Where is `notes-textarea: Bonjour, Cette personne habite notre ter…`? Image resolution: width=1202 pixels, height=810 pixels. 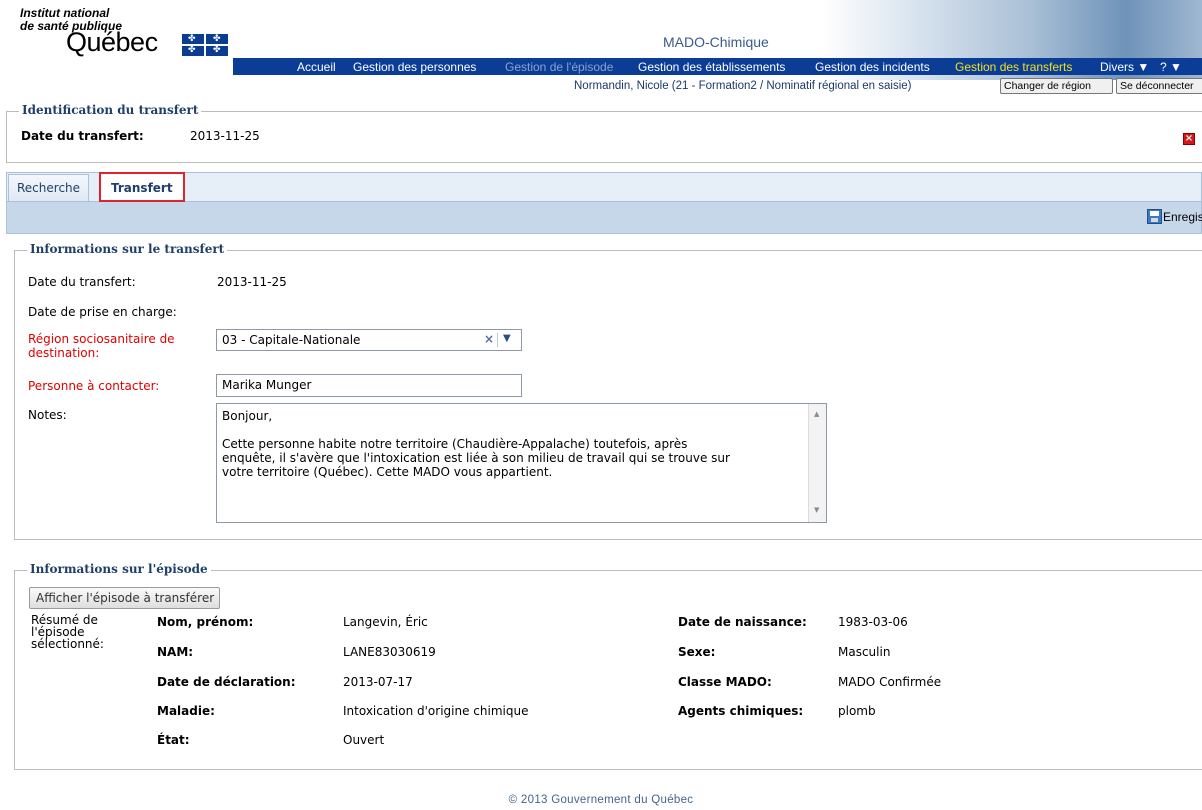 notes-textarea: Bonjour, Cette personne habite notre ter… is located at coordinates (521, 463).